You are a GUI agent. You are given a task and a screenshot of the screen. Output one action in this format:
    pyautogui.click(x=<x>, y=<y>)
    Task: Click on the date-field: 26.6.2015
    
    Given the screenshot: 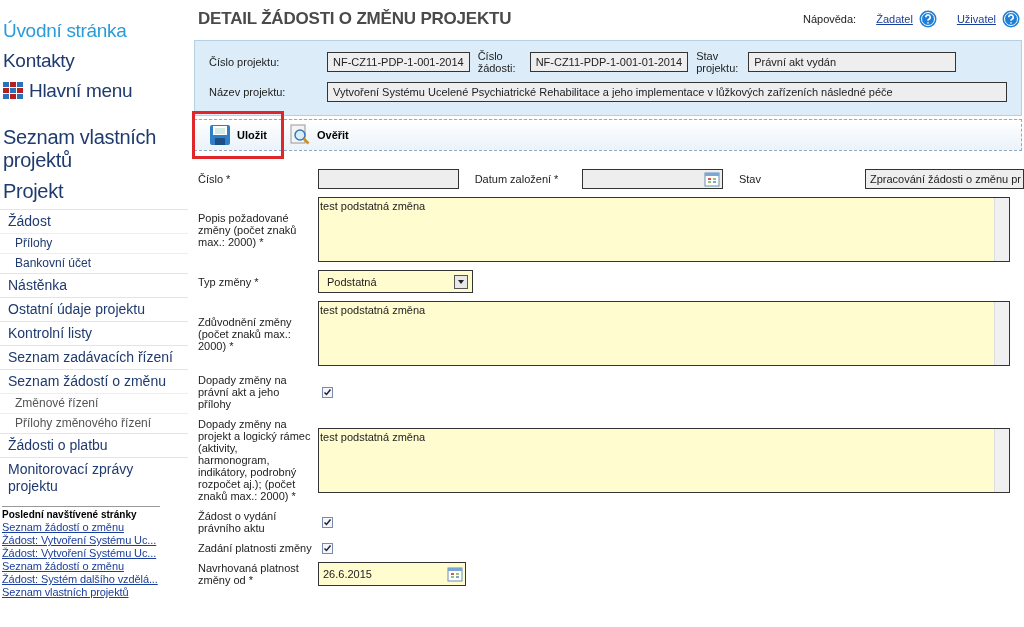 What is the action you would take?
    pyautogui.click(x=392, y=574)
    